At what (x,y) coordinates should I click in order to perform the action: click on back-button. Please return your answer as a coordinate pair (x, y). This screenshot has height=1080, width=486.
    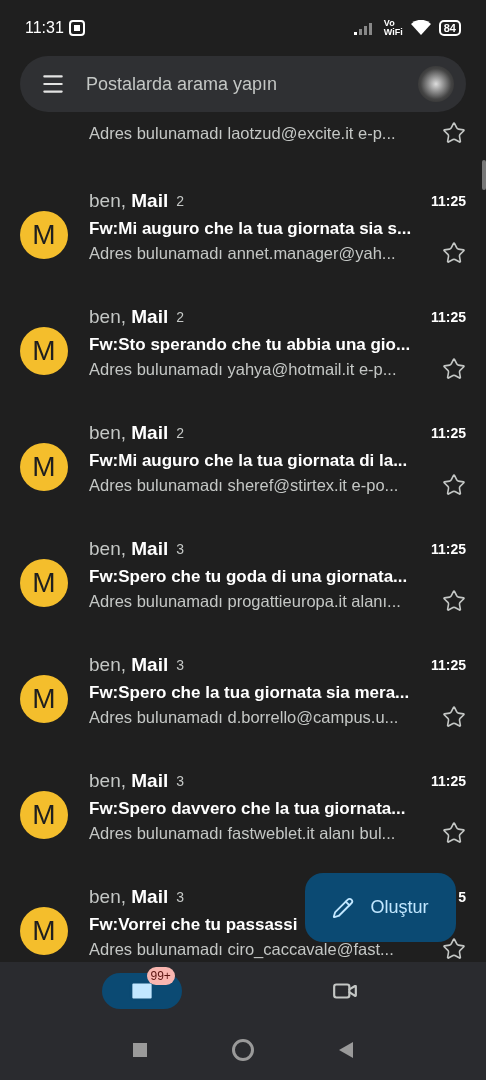
    Looking at the image, I should click on (346, 1050).